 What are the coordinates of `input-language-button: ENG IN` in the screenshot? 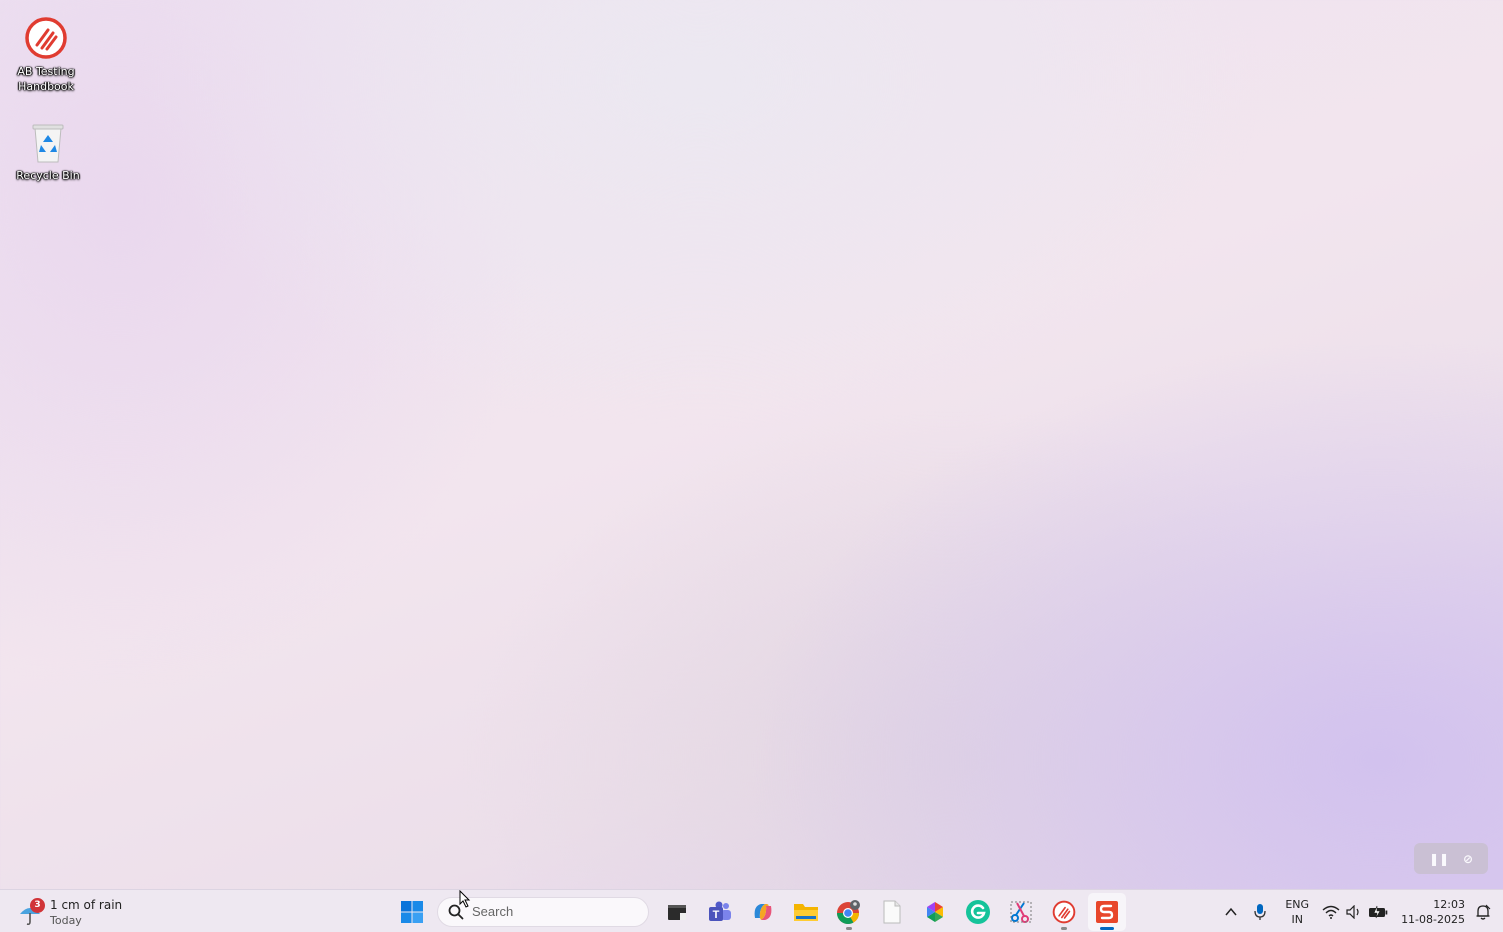 It's located at (1297, 912).